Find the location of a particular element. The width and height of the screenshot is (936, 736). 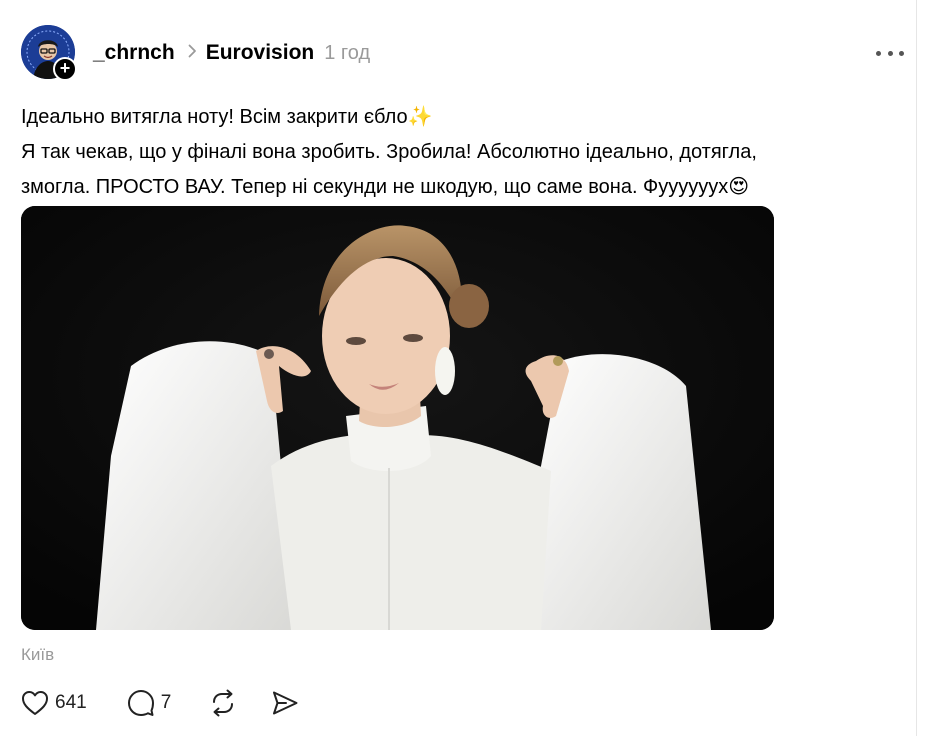

like-button: 641 is located at coordinates (54, 703).